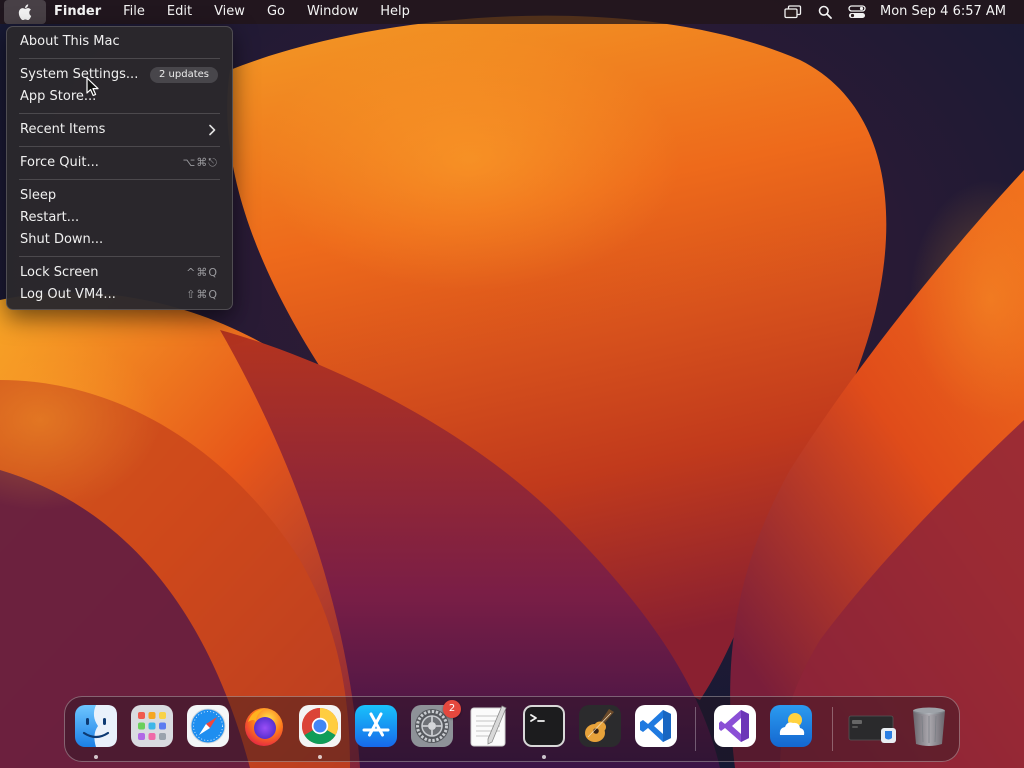  What do you see at coordinates (119, 163) in the screenshot?
I see `menu-item-force-quit: Force Quit... ⌥⌘⎋` at bounding box center [119, 163].